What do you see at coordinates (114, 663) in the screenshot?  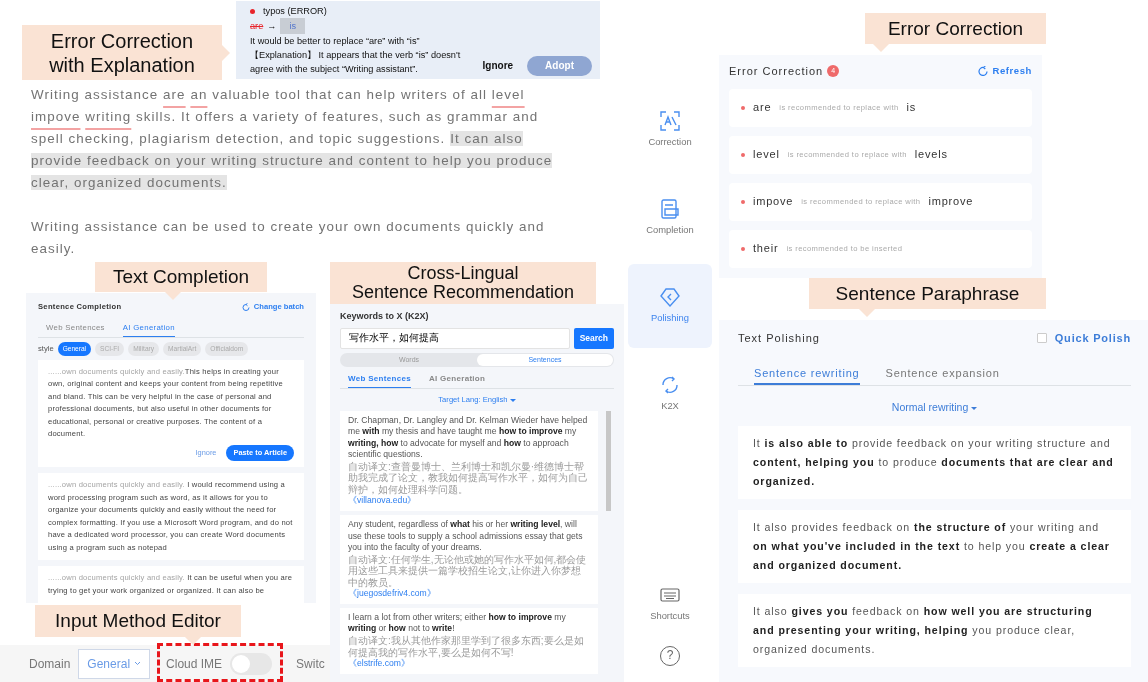 I see `domain-select: General` at bounding box center [114, 663].